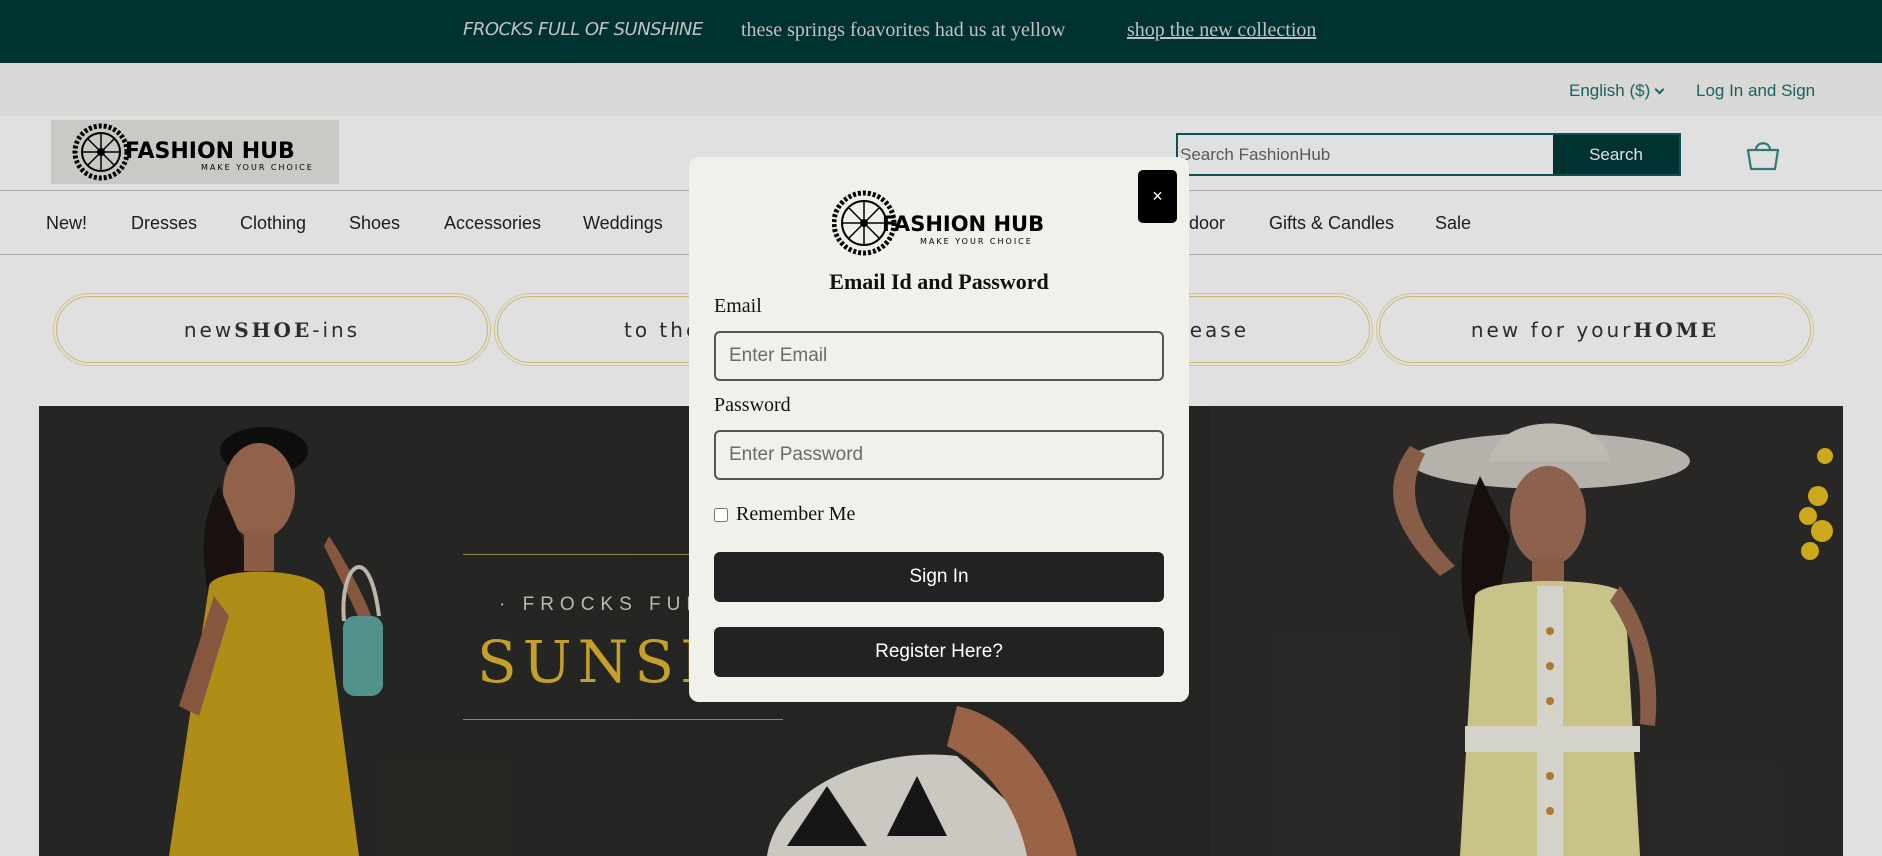 The image size is (1882, 856). What do you see at coordinates (752, 405) in the screenshot?
I see `password-label: Password` at bounding box center [752, 405].